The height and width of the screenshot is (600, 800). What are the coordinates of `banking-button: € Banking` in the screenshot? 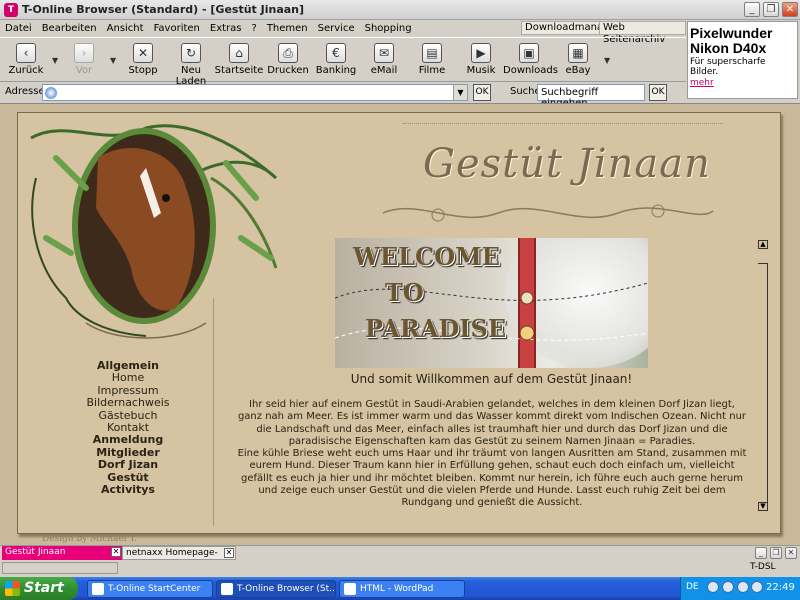 It's located at (336, 60).